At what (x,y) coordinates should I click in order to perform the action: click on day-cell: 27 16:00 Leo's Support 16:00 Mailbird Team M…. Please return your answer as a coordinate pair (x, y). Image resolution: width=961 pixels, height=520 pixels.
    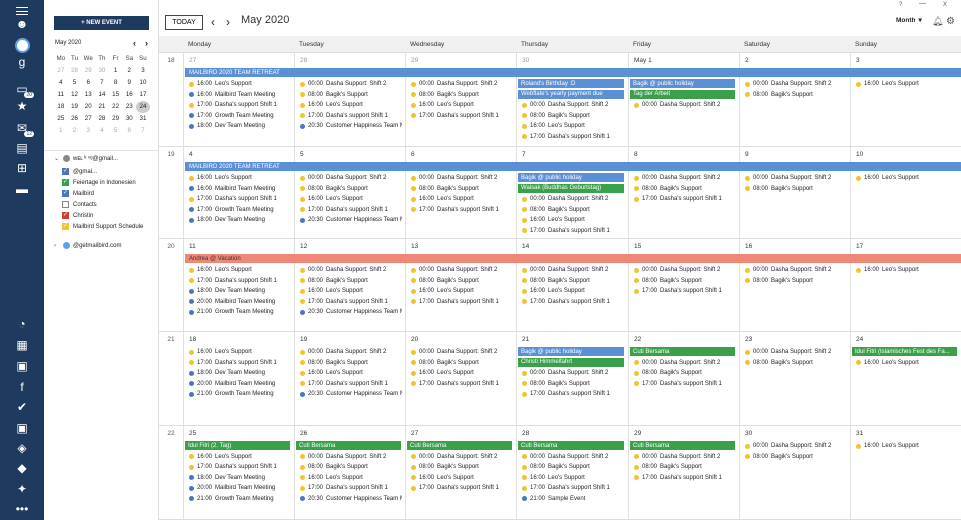
    Looking at the image, I should click on (238, 99).